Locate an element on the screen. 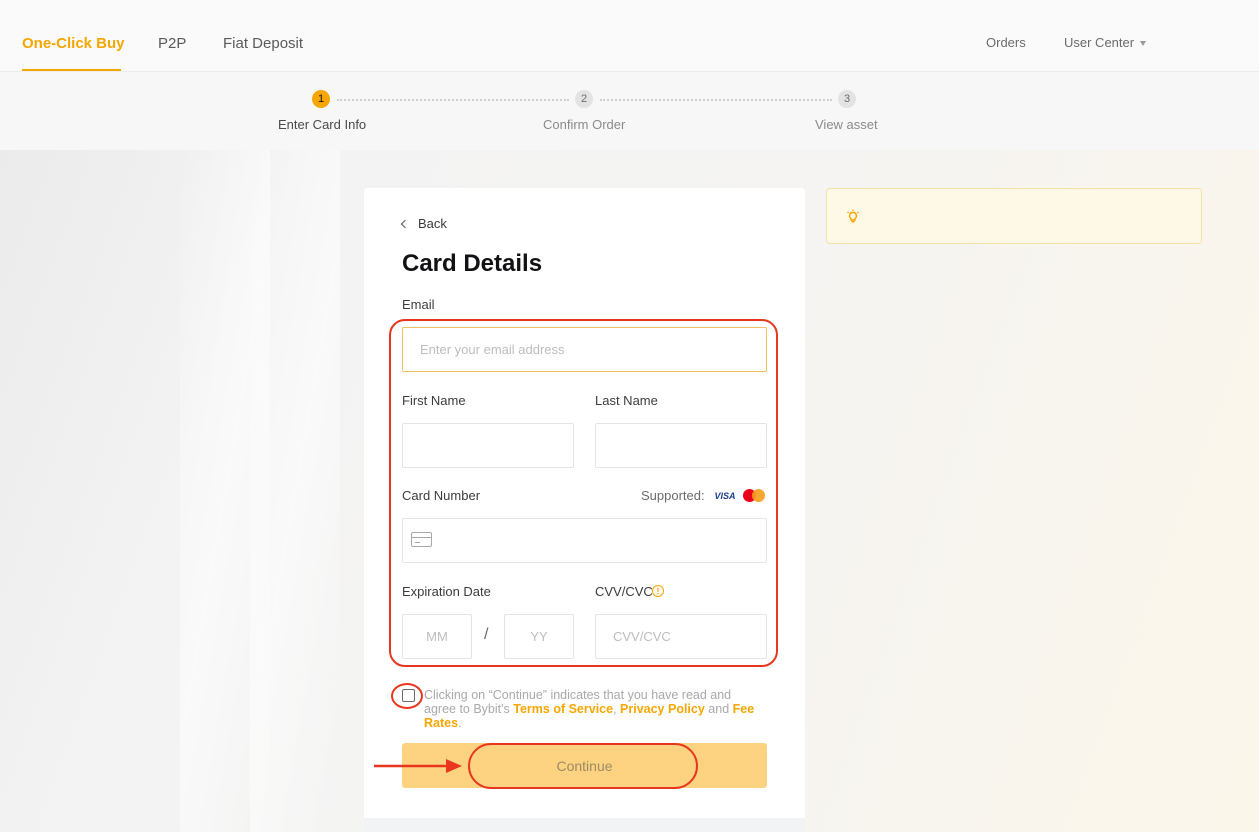 This screenshot has height=832, width=1259. chevron-left-icon is located at coordinates (405, 223).